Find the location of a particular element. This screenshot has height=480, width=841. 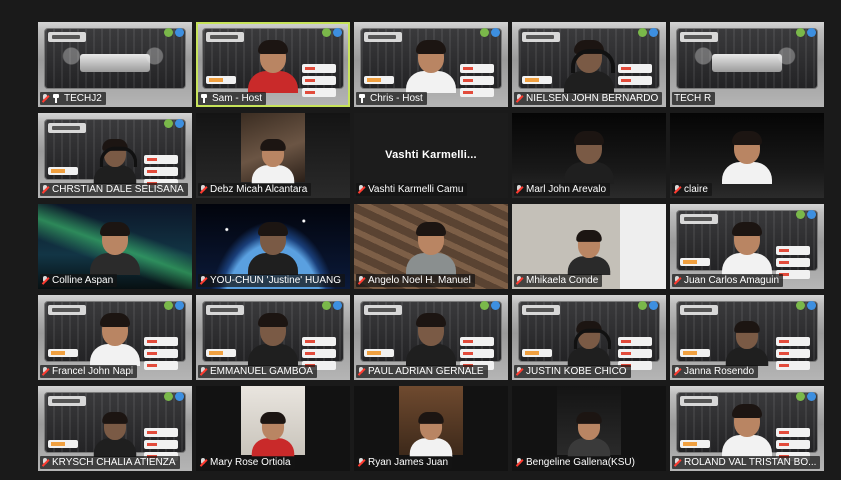

participant-name-label: NIELSEN JOHN BERNARDO is located at coordinates (588, 98).